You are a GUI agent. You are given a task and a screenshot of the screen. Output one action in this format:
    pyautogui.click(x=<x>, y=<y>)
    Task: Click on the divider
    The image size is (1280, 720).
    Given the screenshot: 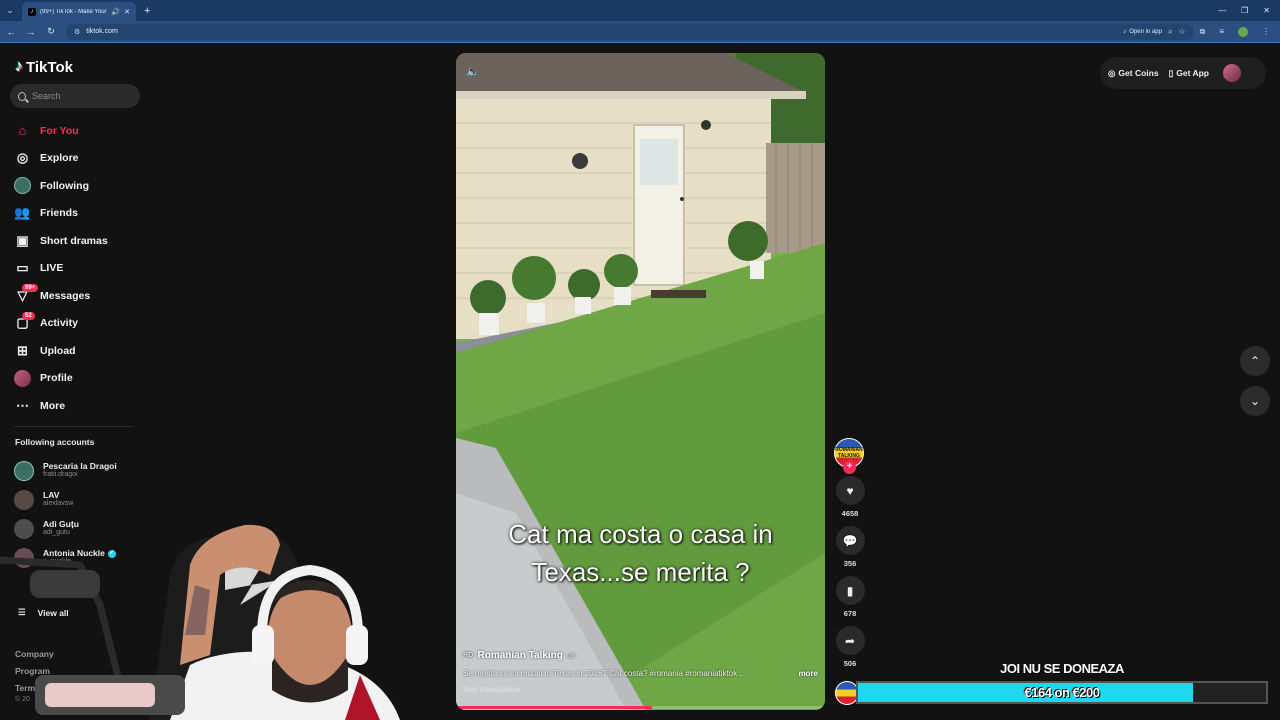 What is the action you would take?
    pyautogui.click(x=74, y=426)
    